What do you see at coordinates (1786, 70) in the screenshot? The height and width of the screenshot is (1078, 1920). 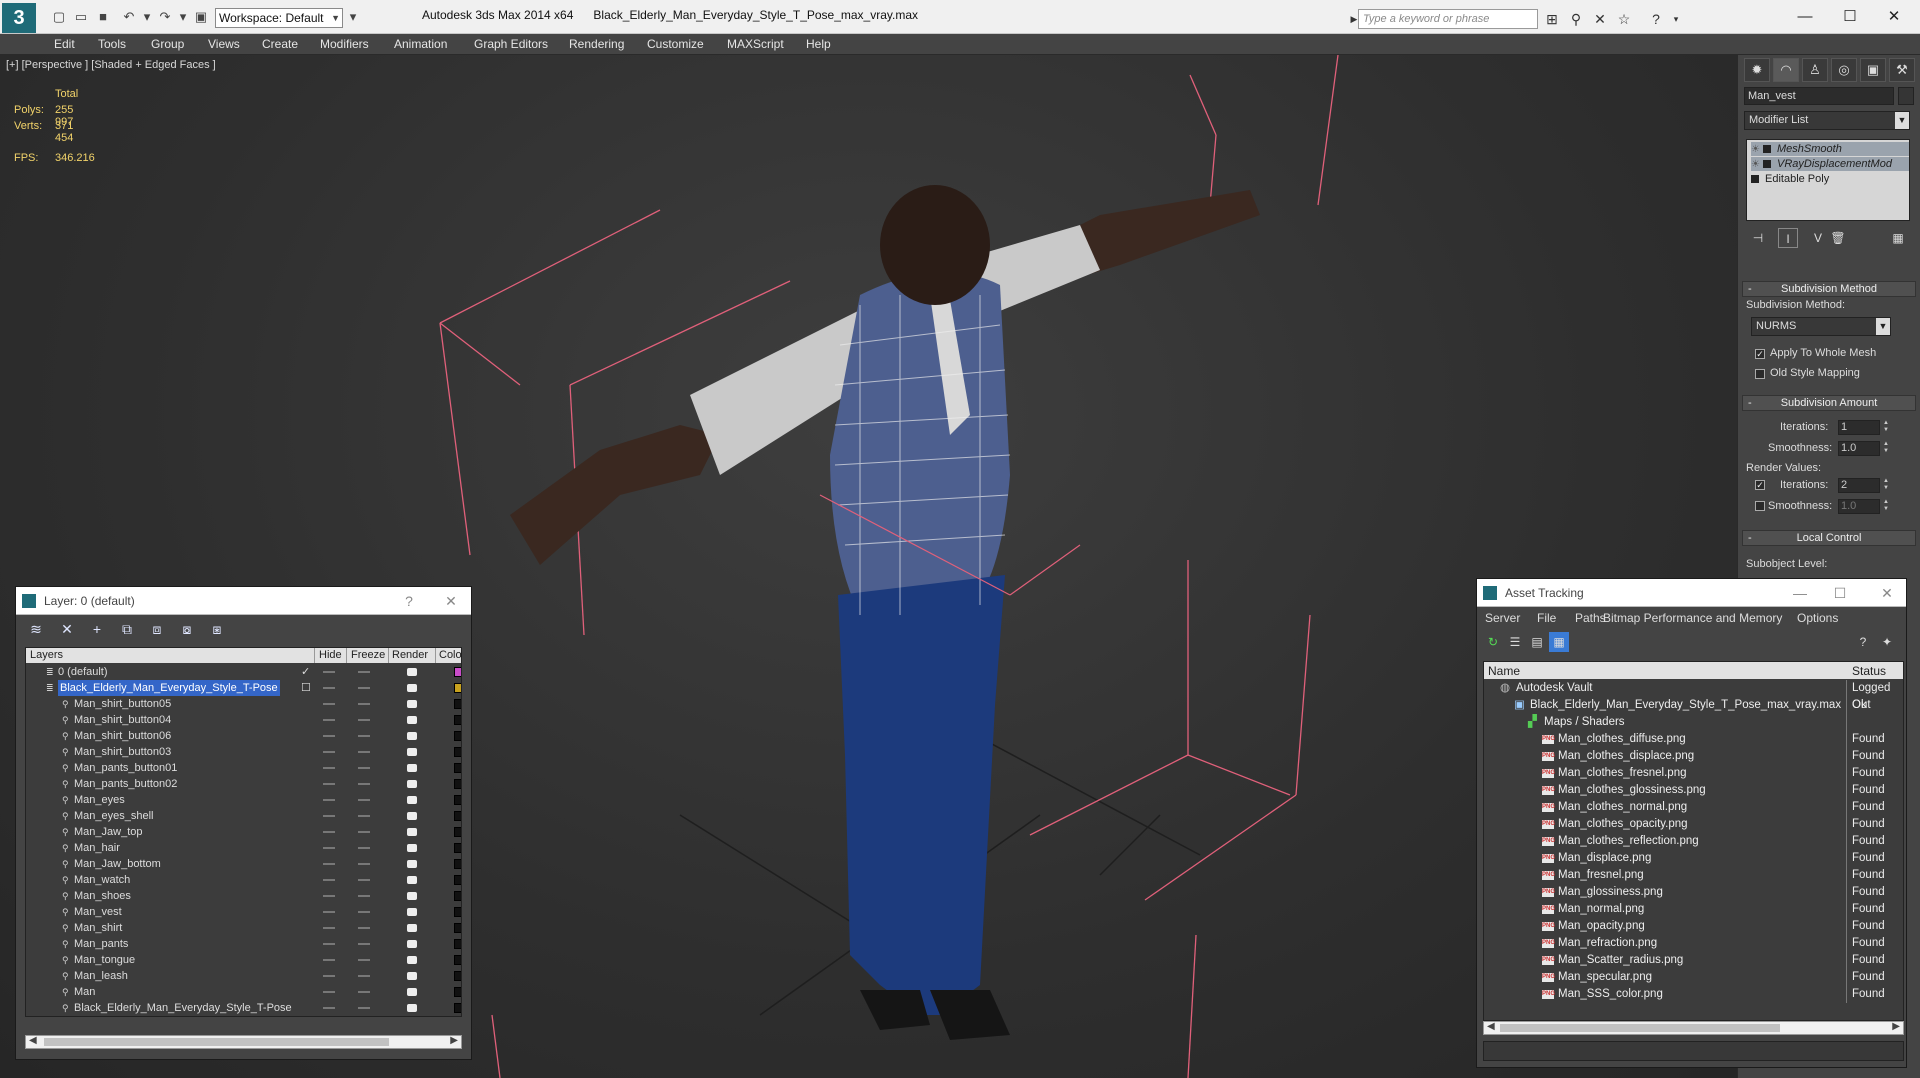 I see `modify-tab-icon: ◠` at bounding box center [1786, 70].